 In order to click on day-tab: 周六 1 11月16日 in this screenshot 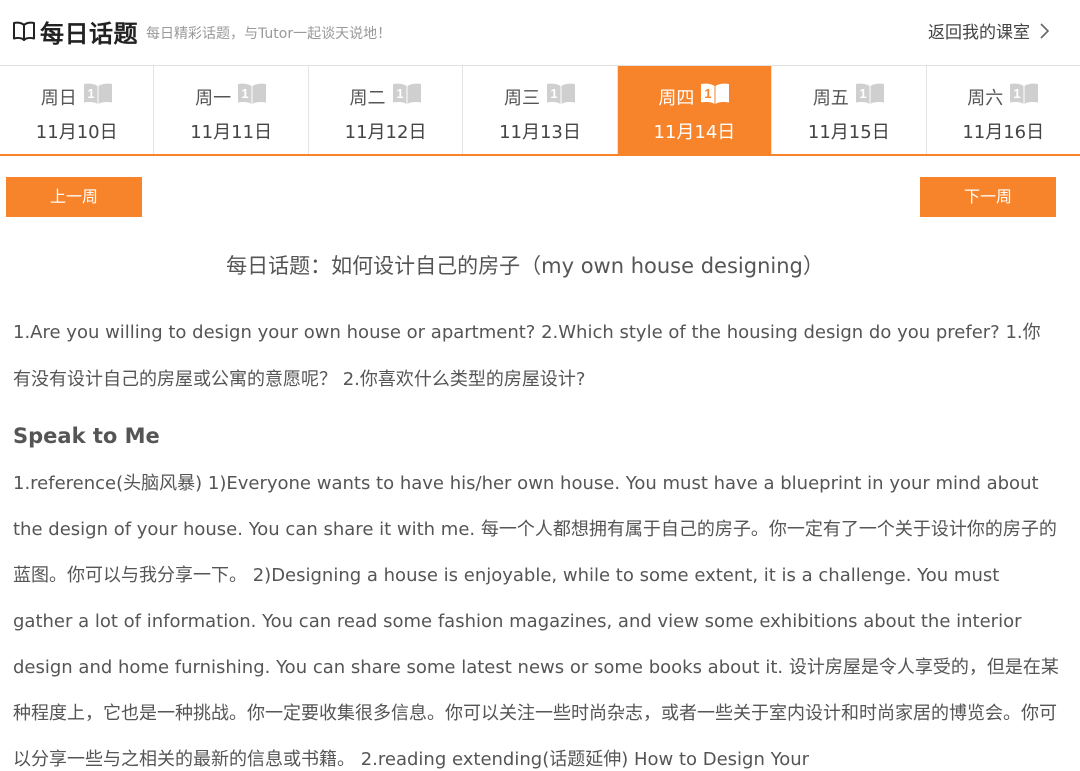, I will do `click(1003, 110)`.